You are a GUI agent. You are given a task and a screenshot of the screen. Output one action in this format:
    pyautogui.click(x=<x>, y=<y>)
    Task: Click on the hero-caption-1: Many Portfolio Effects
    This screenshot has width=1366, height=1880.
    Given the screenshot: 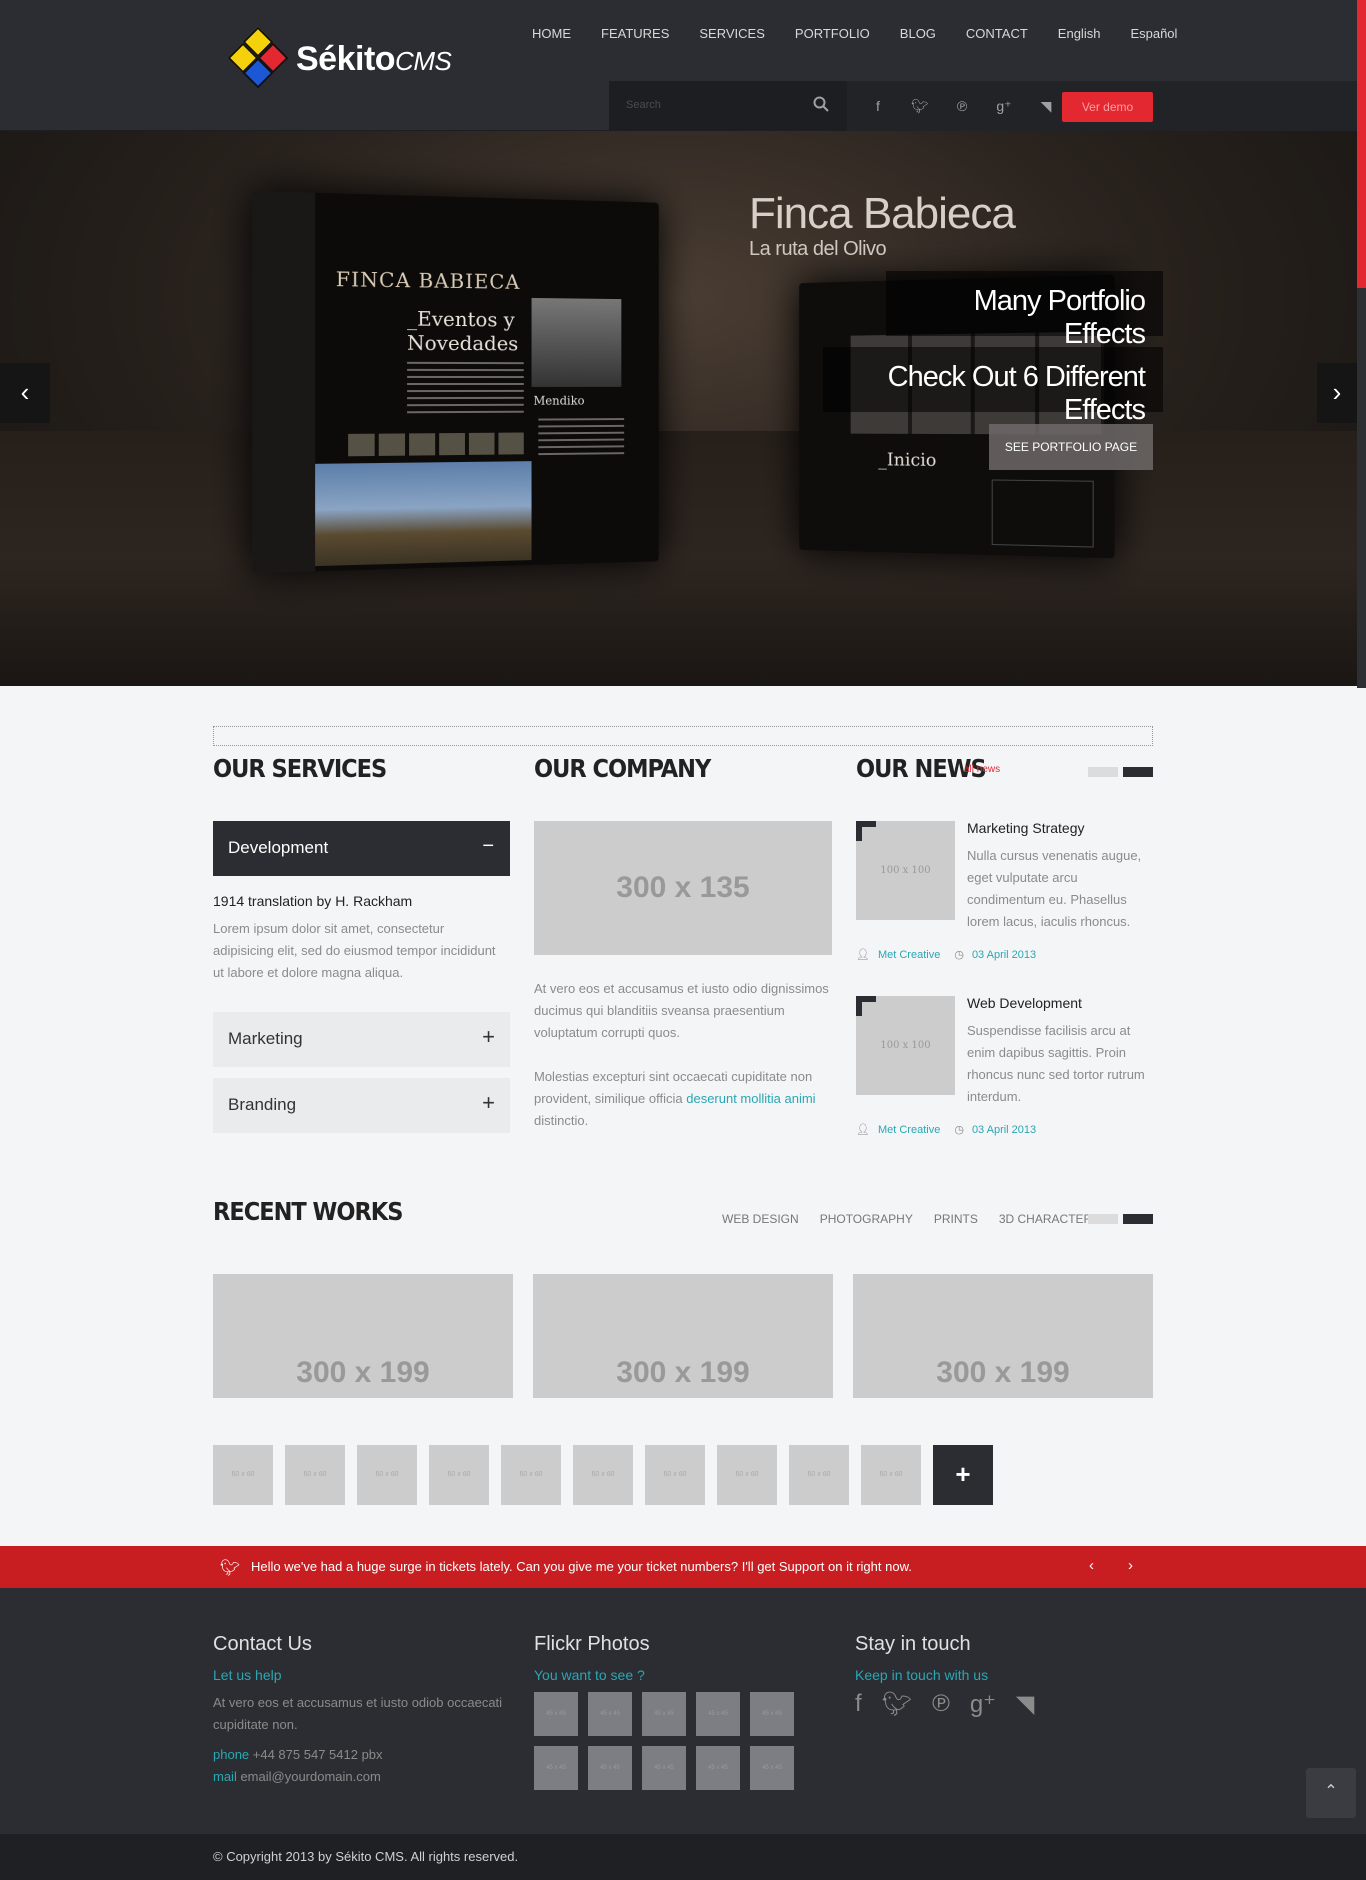 What is the action you would take?
    pyautogui.click(x=1024, y=310)
    